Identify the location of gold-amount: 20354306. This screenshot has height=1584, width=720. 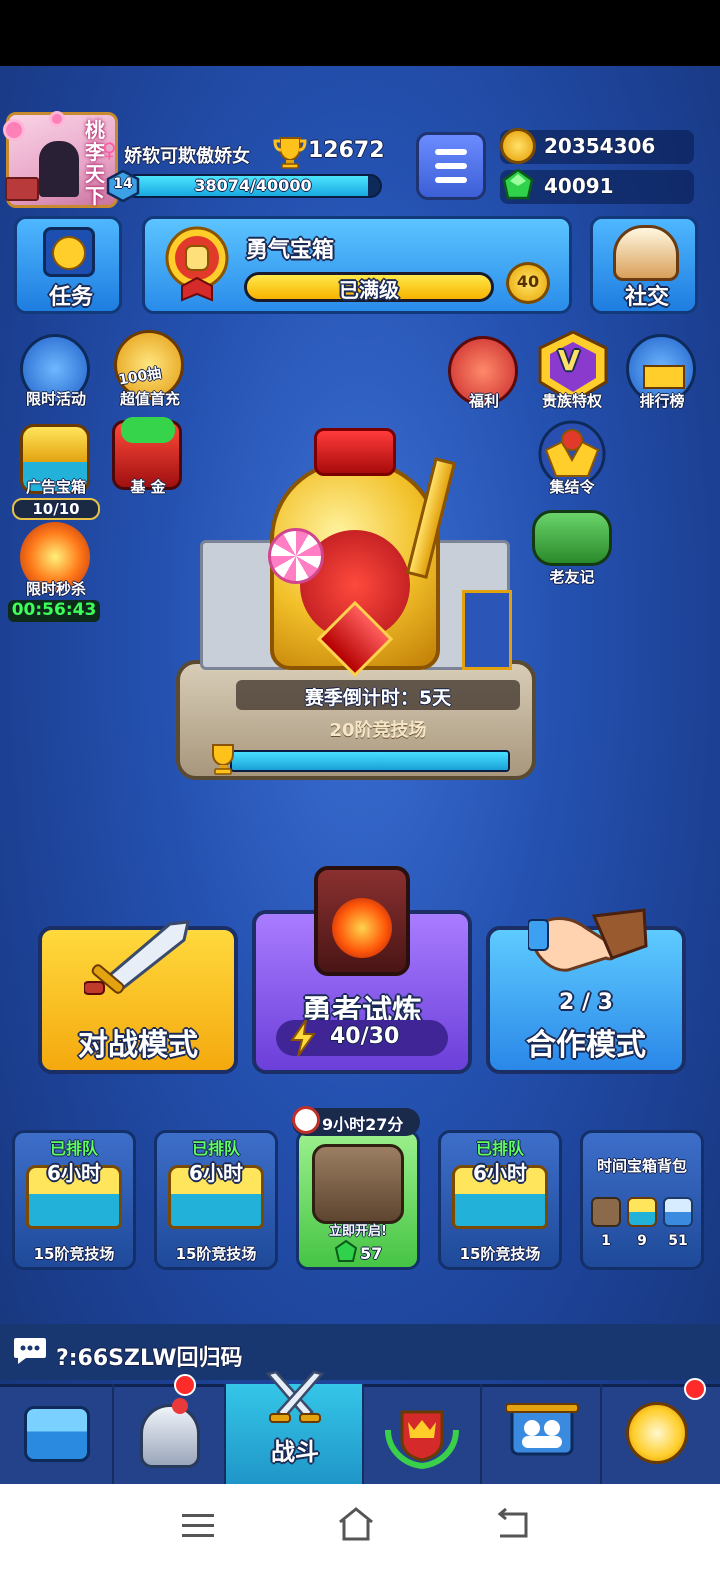
(600, 146).